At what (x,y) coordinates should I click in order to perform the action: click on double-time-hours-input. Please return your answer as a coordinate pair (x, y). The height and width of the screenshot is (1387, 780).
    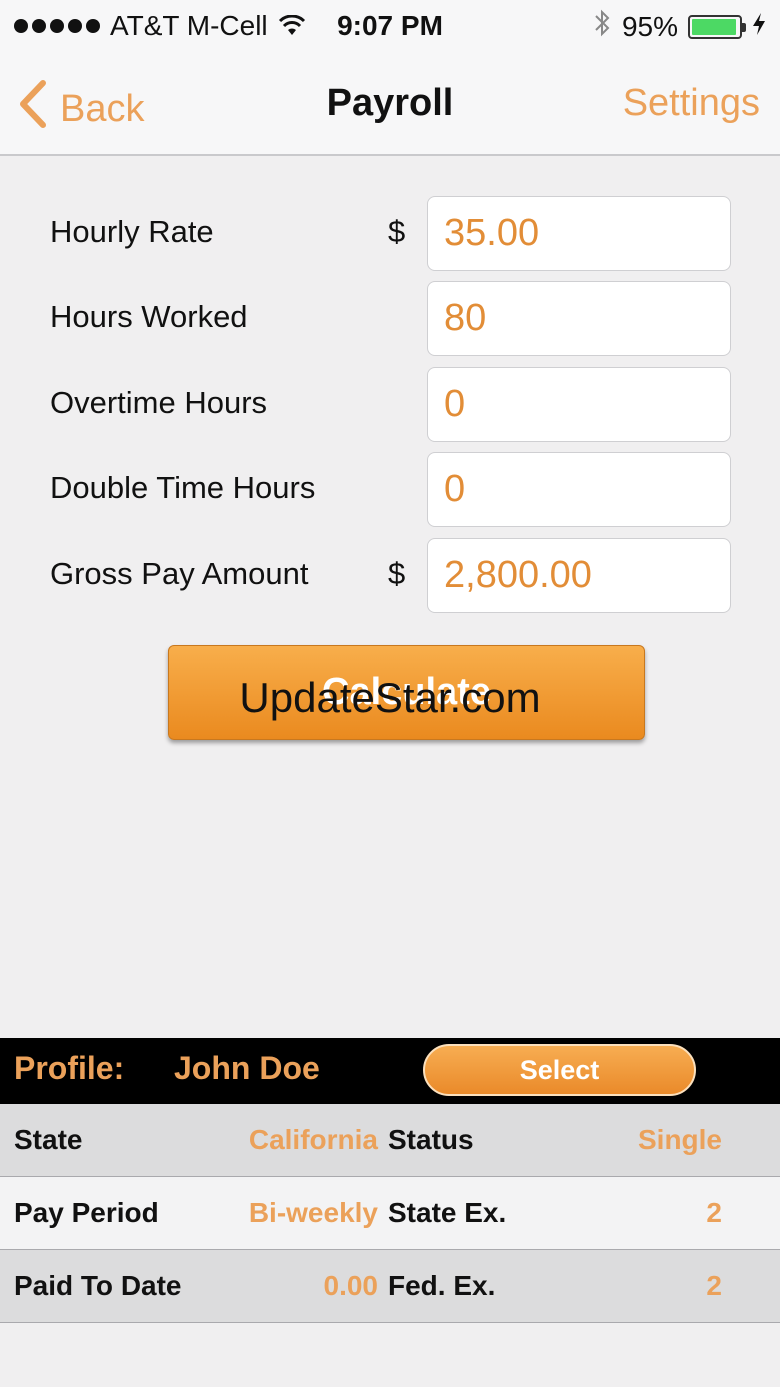
    Looking at the image, I should click on (579, 489).